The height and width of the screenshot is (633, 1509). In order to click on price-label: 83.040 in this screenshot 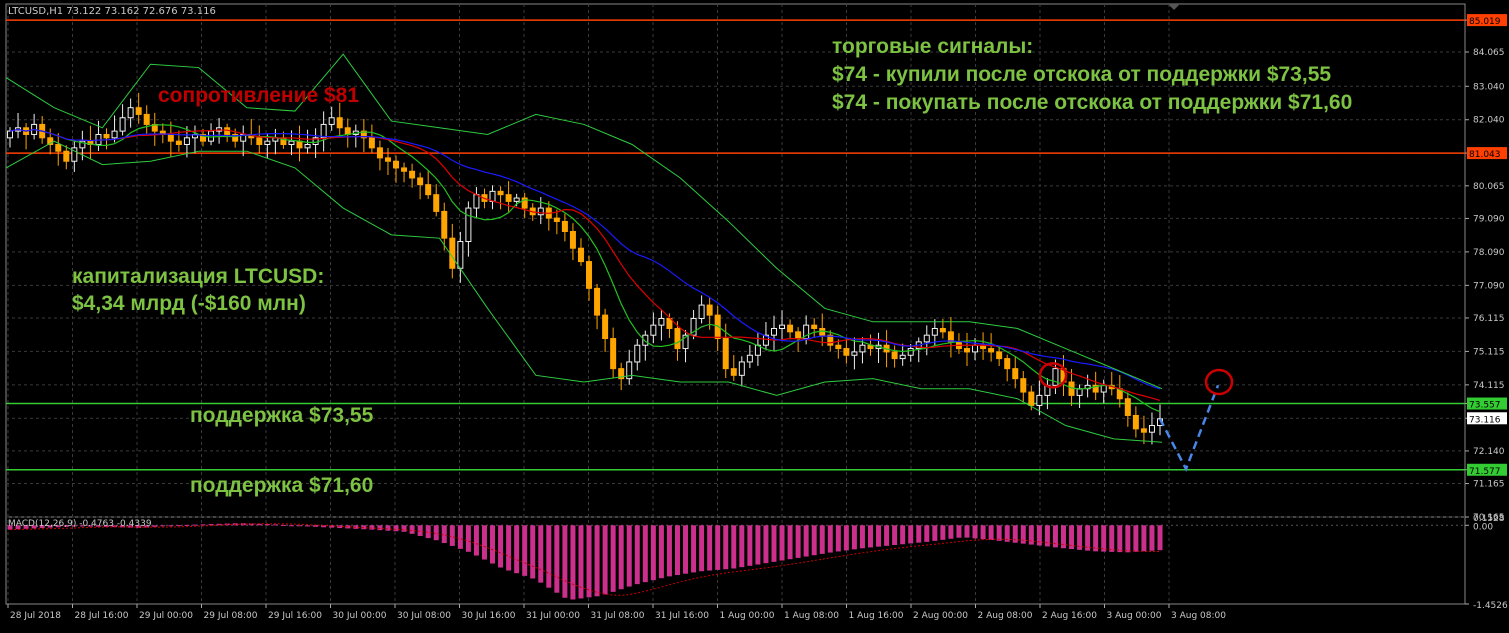, I will do `click(1489, 87)`.